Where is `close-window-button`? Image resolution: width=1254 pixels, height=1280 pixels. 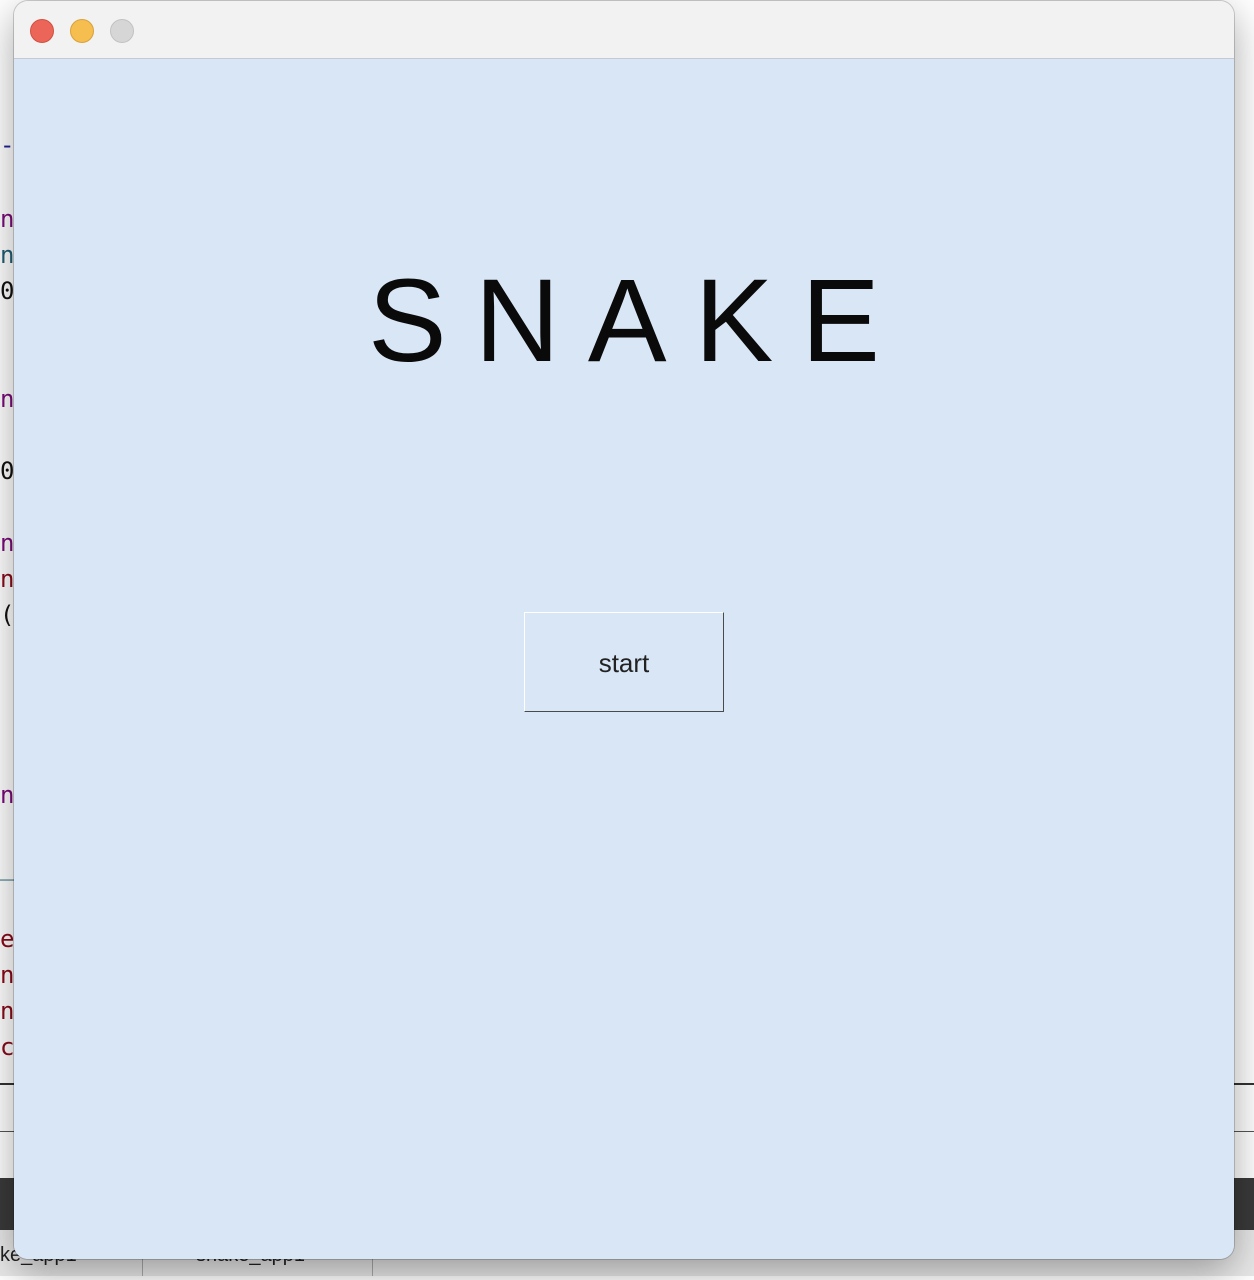 close-window-button is located at coordinates (42, 31).